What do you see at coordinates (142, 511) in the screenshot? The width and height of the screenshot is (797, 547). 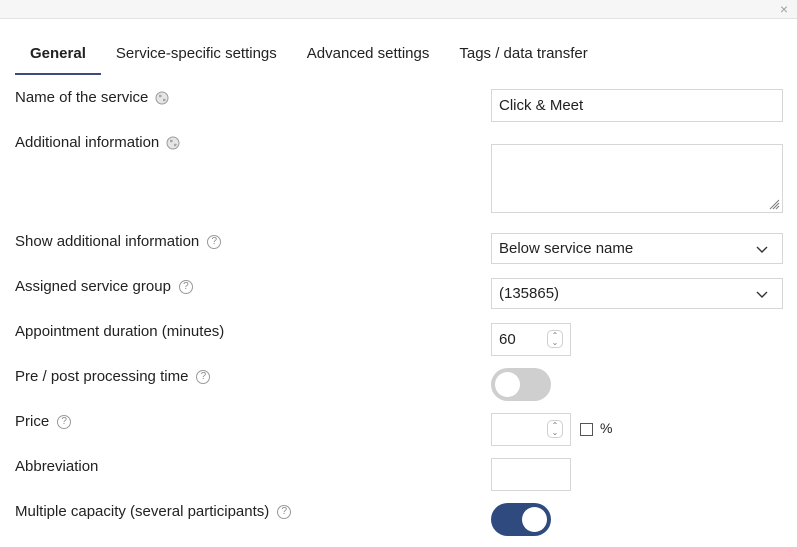 I see `multiple-capacity-label-text: Multiple capacity (several participants)` at bounding box center [142, 511].